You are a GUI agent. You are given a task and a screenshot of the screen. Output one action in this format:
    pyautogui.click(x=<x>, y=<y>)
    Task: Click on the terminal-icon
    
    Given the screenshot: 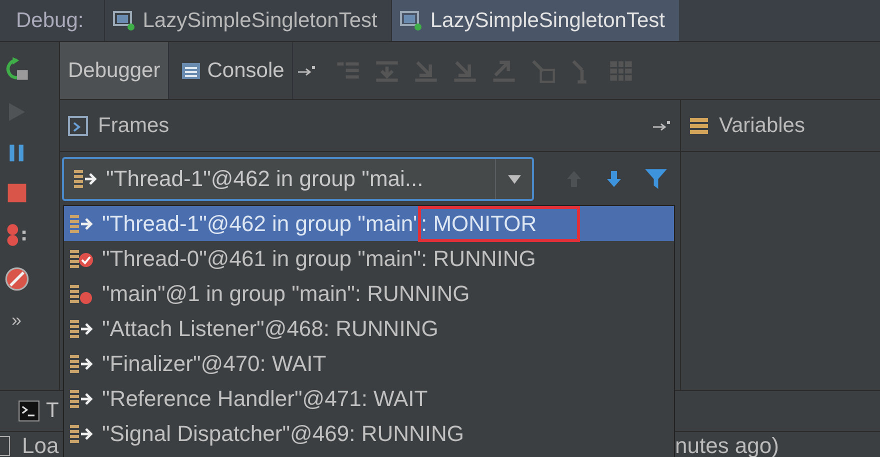 What is the action you would take?
    pyautogui.click(x=29, y=411)
    